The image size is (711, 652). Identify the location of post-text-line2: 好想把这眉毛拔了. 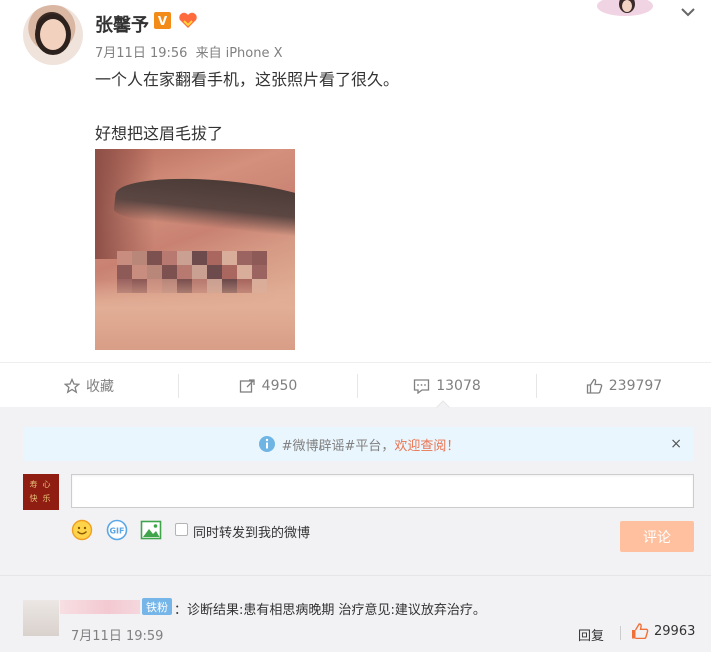
(159, 133).